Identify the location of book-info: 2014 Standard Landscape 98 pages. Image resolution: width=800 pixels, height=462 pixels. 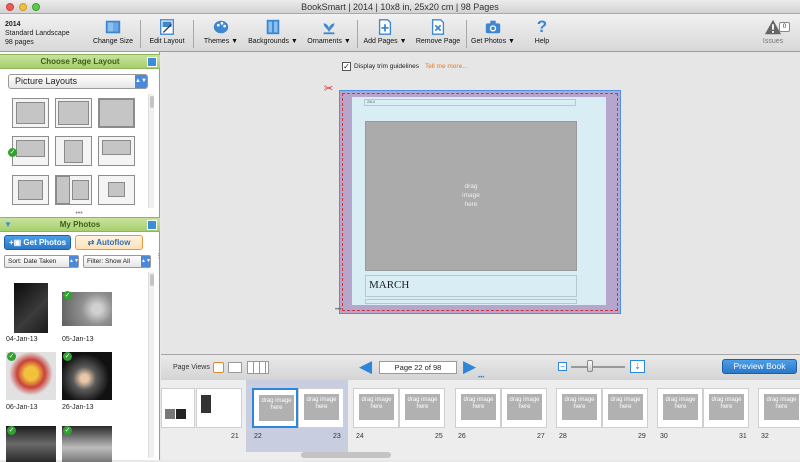
(37, 33).